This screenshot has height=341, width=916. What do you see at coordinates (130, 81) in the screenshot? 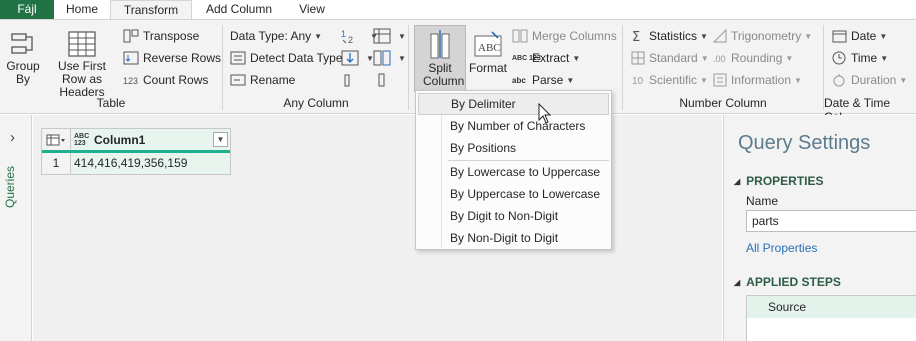
I see `svg-text: 123` at bounding box center [130, 81].